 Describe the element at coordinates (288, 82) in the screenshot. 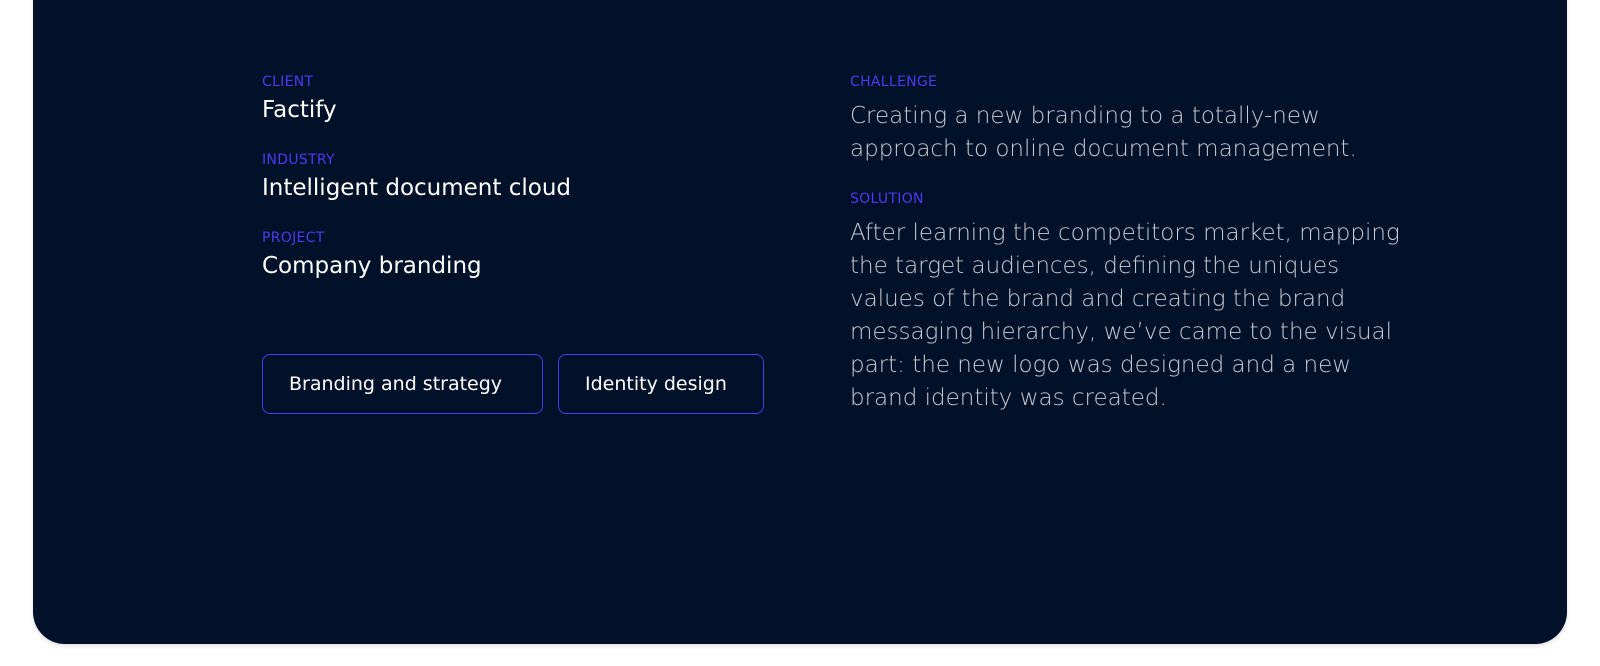

I see `client-label: CLIENT` at that location.